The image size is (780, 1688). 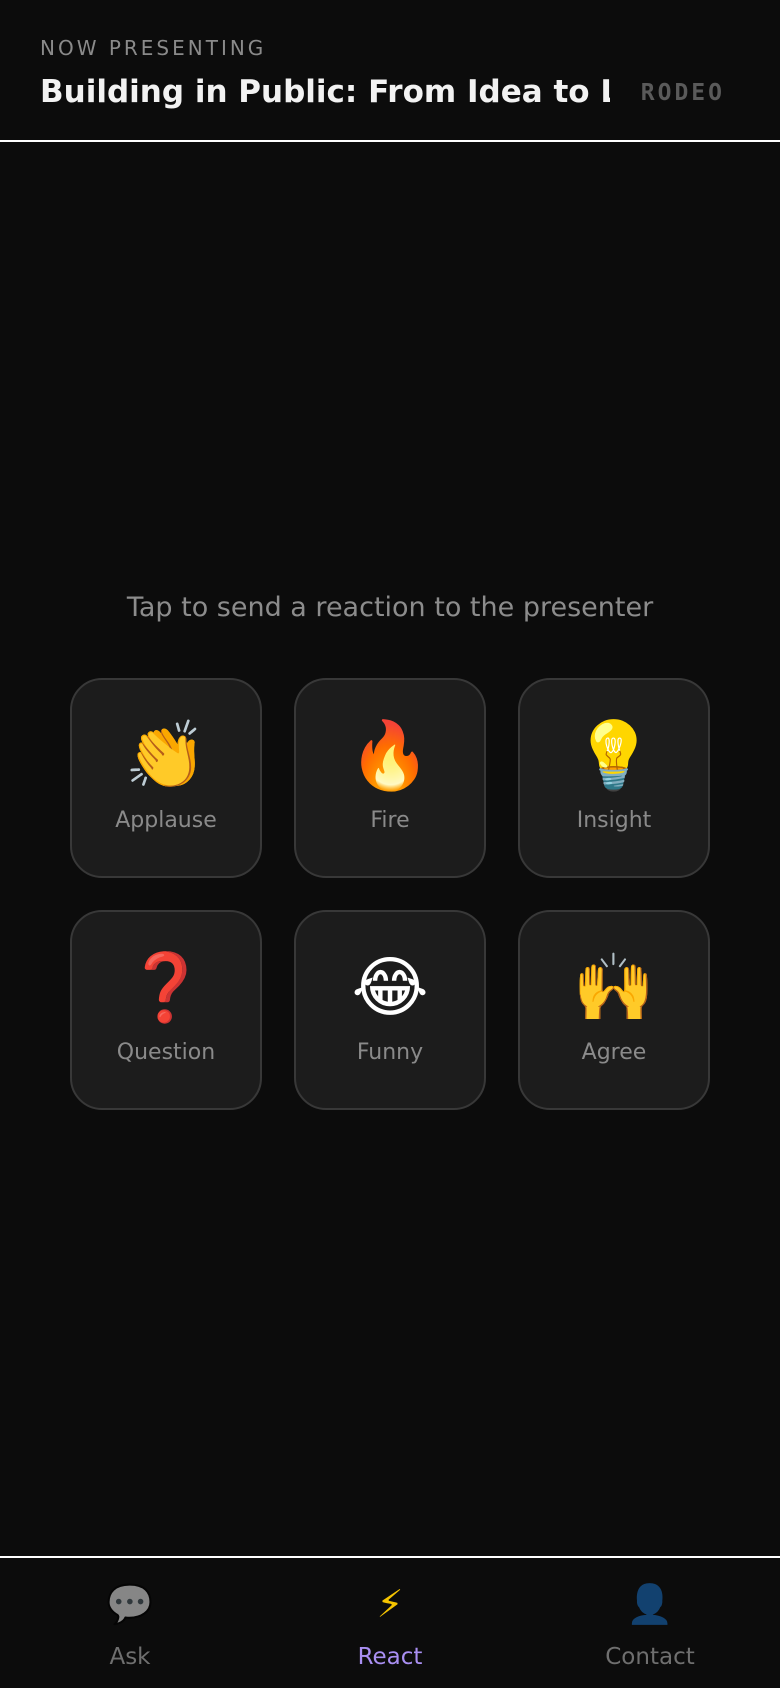 I want to click on question-mark-icon: ❓, so click(x=166, y=987).